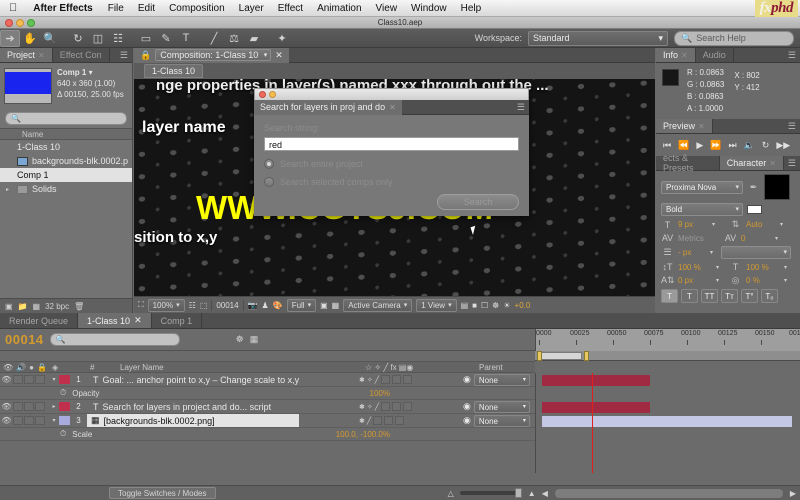  What do you see at coordinates (363, 434) in the screenshot?
I see `property-value: 100.0, -100.0%` at bounding box center [363, 434].